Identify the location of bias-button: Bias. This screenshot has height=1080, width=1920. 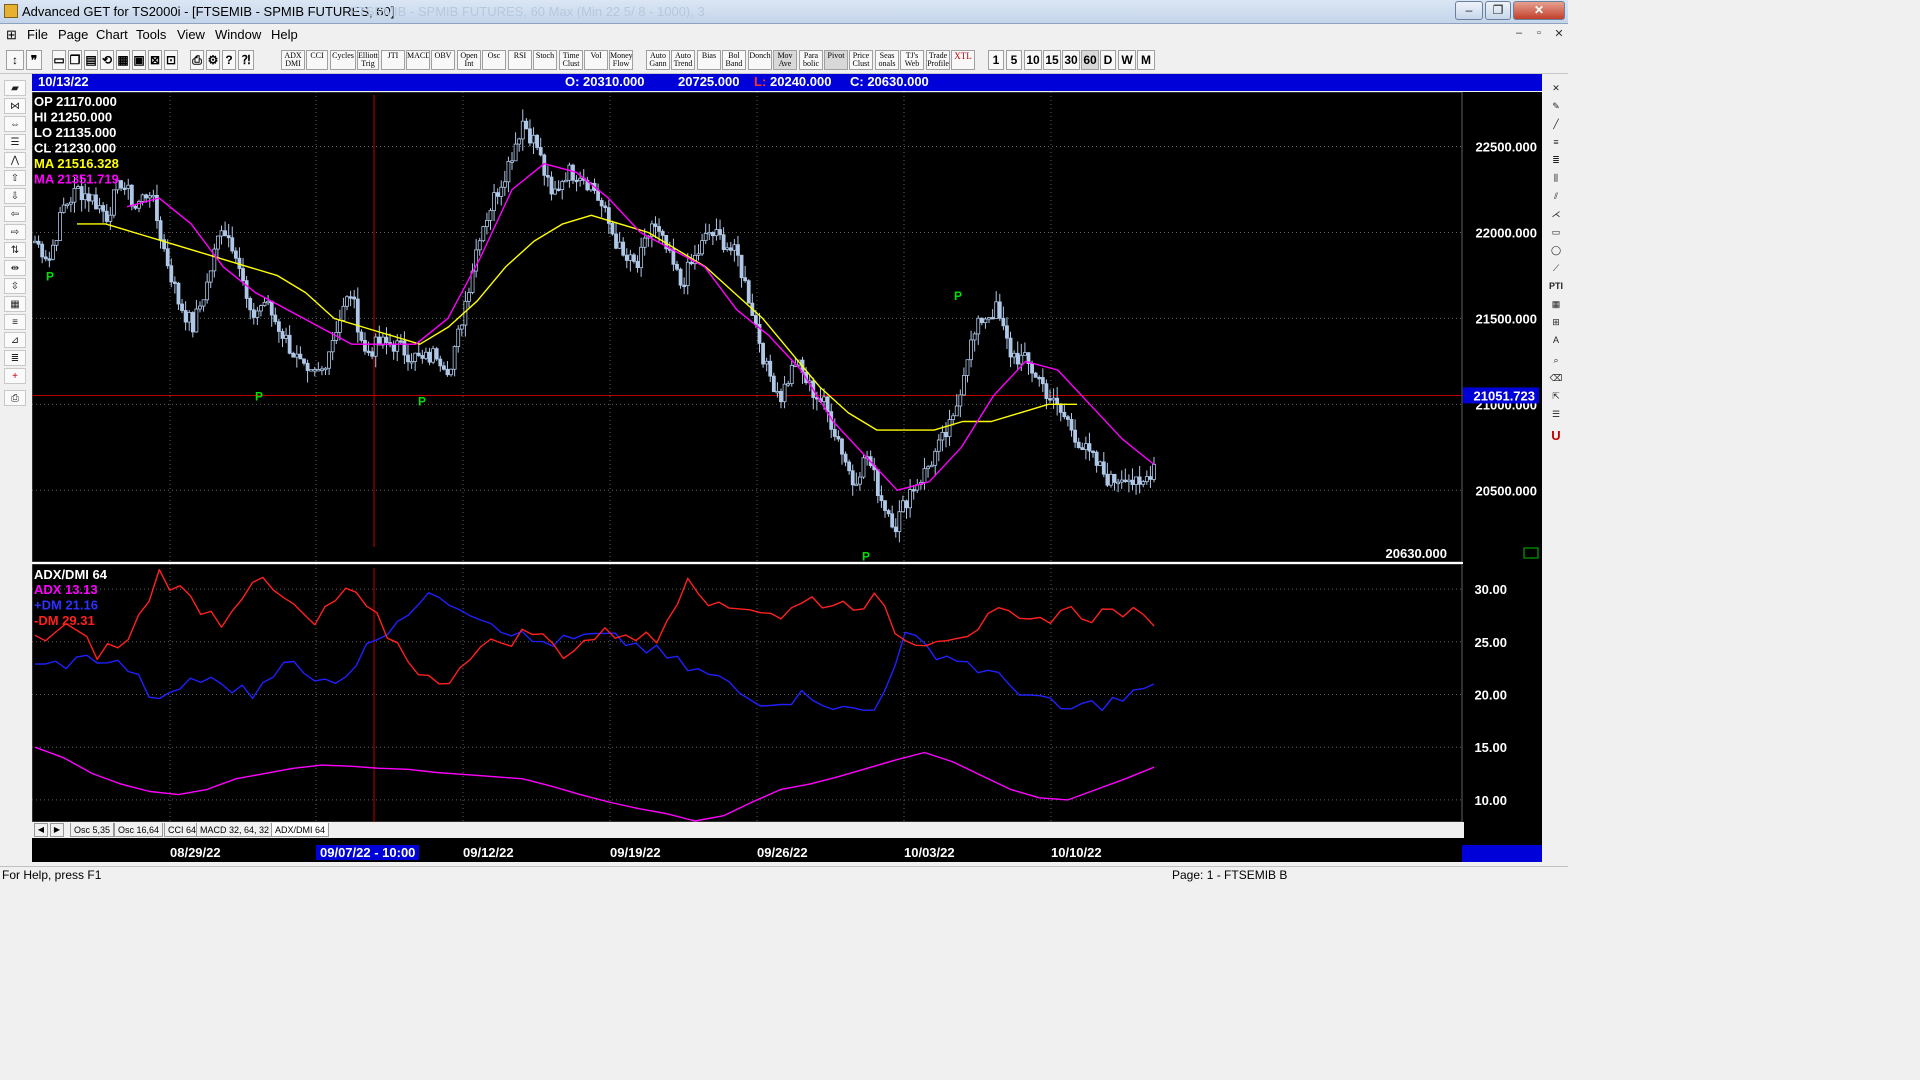
(709, 60).